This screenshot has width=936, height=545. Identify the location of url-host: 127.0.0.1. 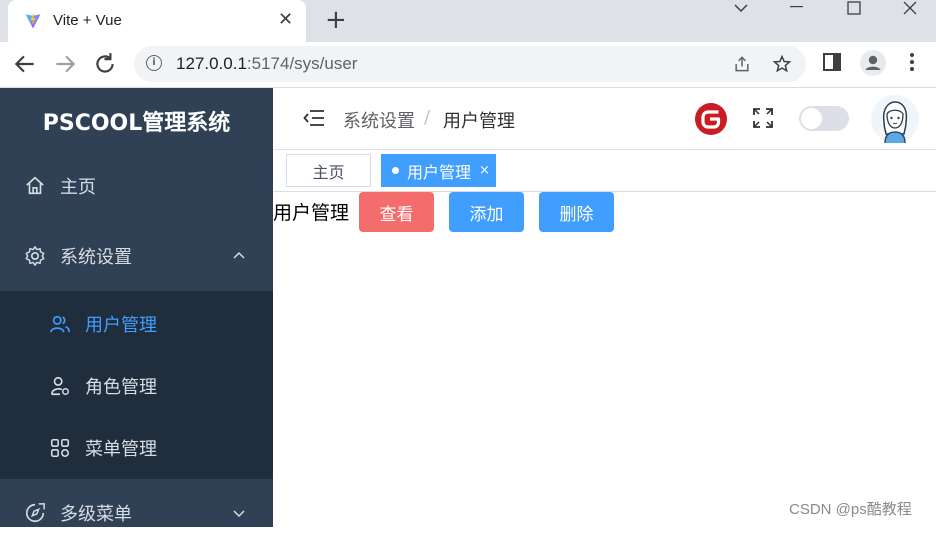
(211, 63).